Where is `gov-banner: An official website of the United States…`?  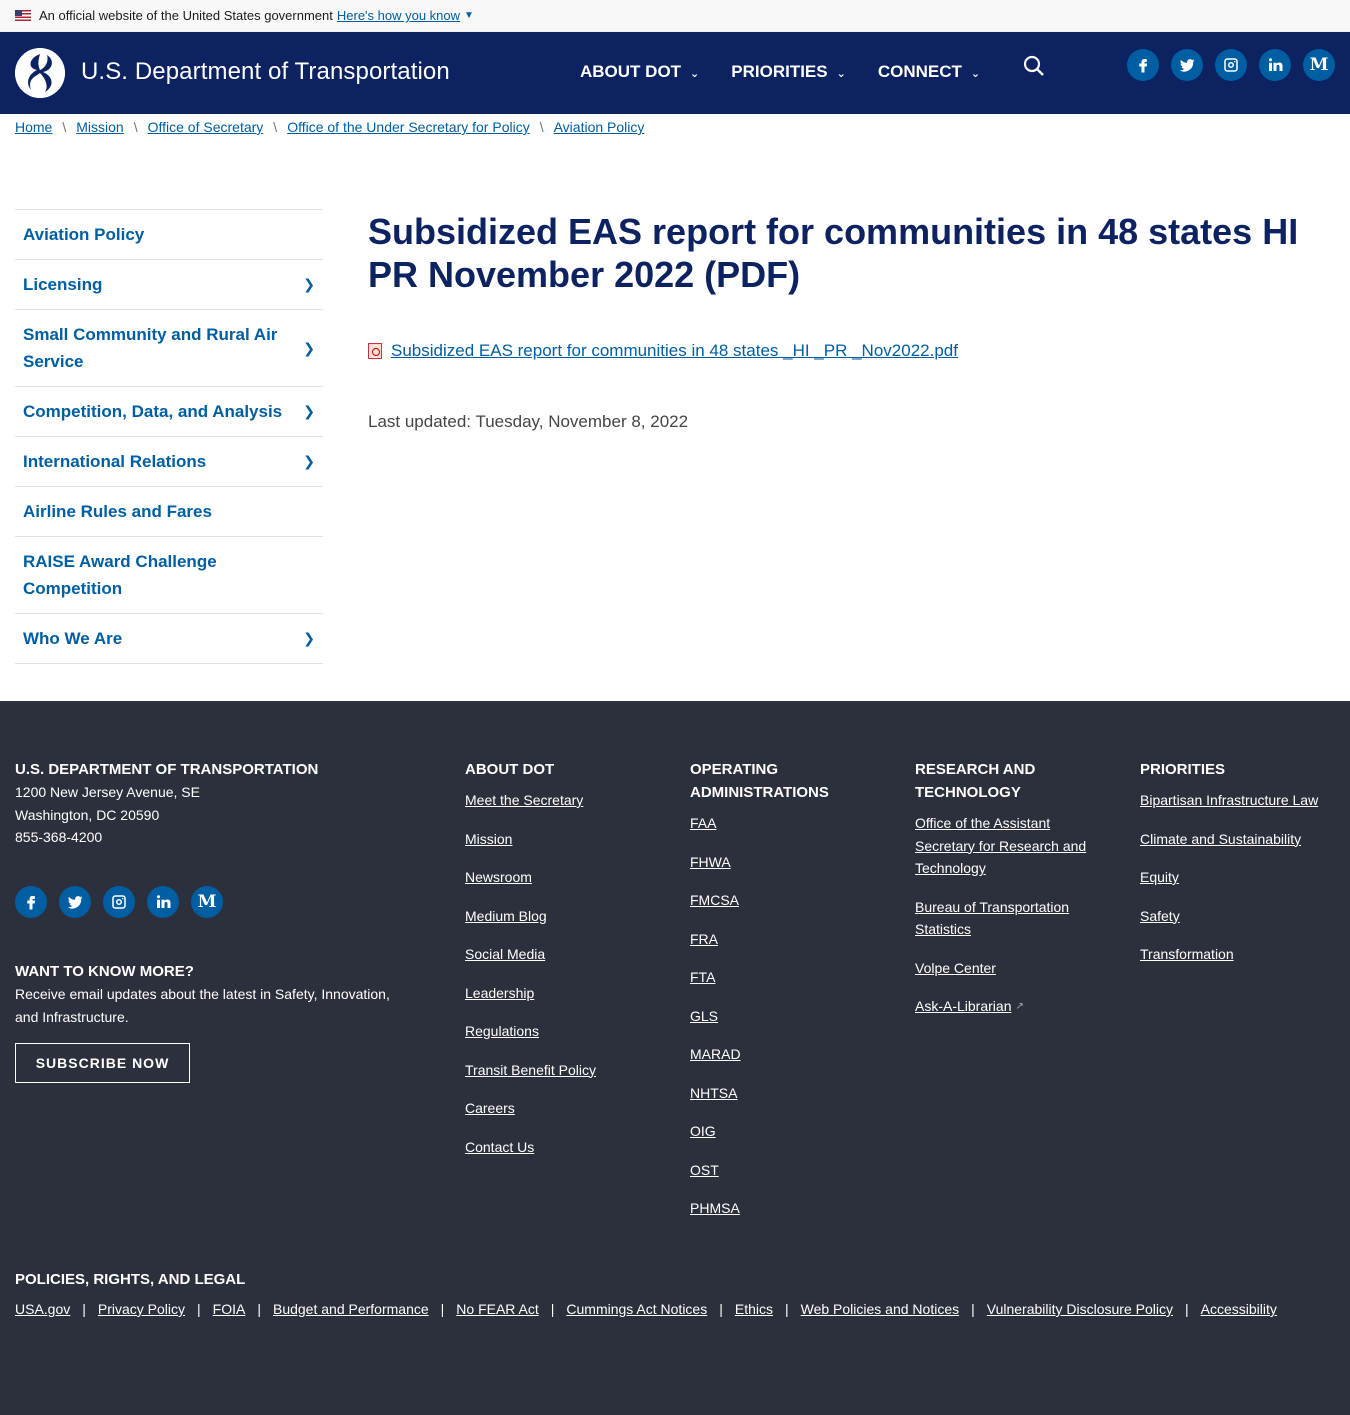
gov-banner: An official website of the United States… is located at coordinates (675, 16).